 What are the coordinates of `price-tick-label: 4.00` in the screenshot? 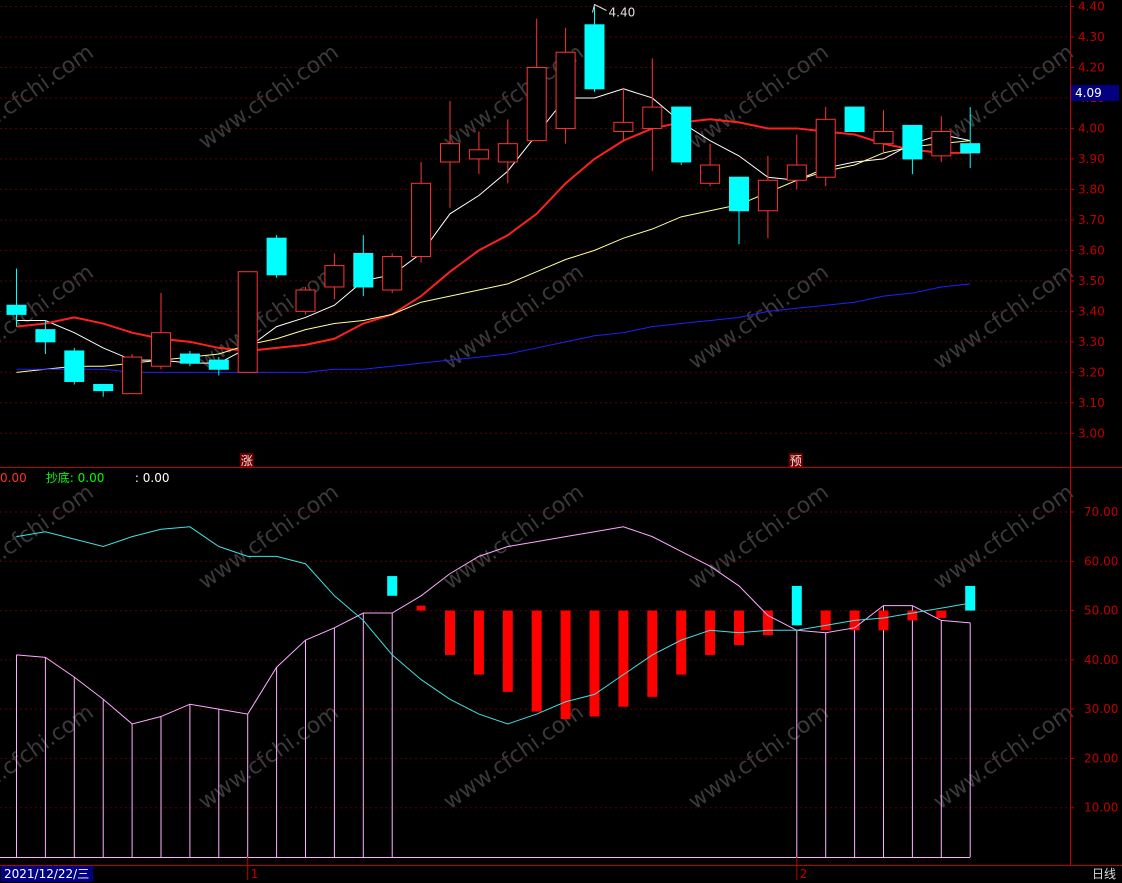 It's located at (1091, 128).